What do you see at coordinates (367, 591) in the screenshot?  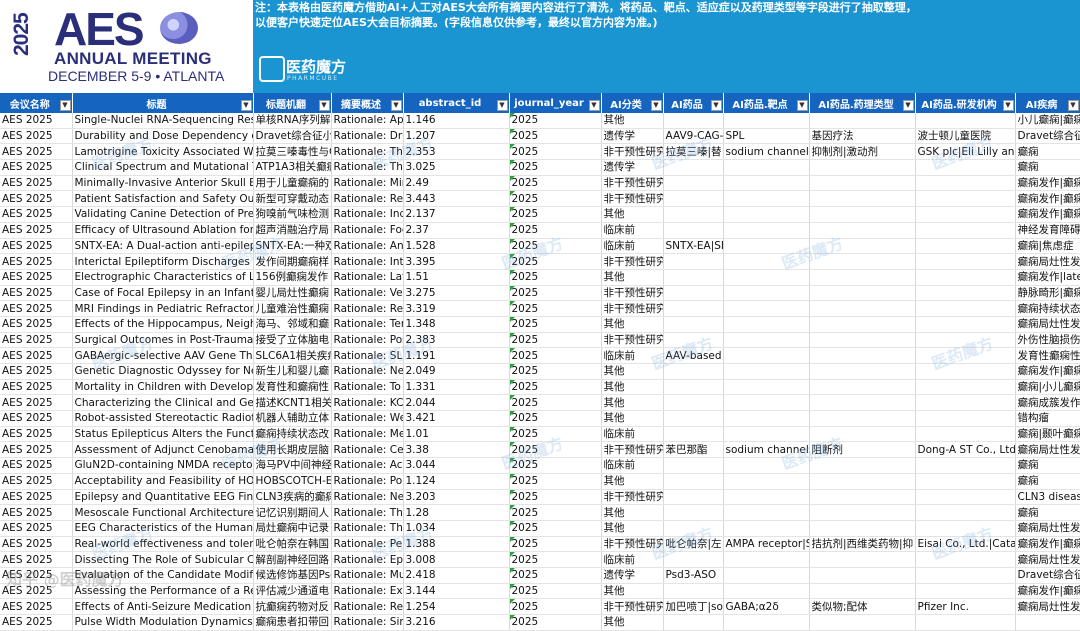 I see `table-cell: Rationale: Ext` at bounding box center [367, 591].